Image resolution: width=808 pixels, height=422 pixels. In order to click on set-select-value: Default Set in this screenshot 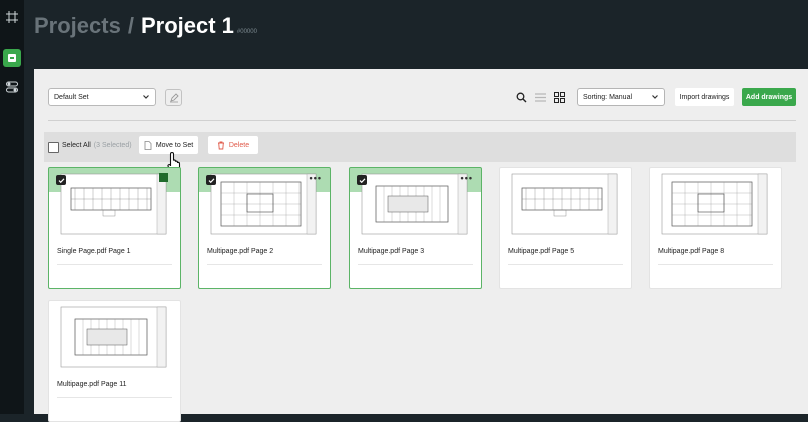, I will do `click(71, 97)`.